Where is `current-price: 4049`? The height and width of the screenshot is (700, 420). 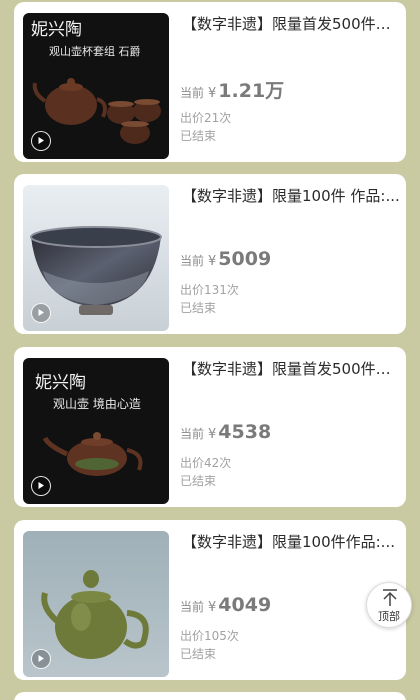
current-price: 4049 is located at coordinates (245, 605).